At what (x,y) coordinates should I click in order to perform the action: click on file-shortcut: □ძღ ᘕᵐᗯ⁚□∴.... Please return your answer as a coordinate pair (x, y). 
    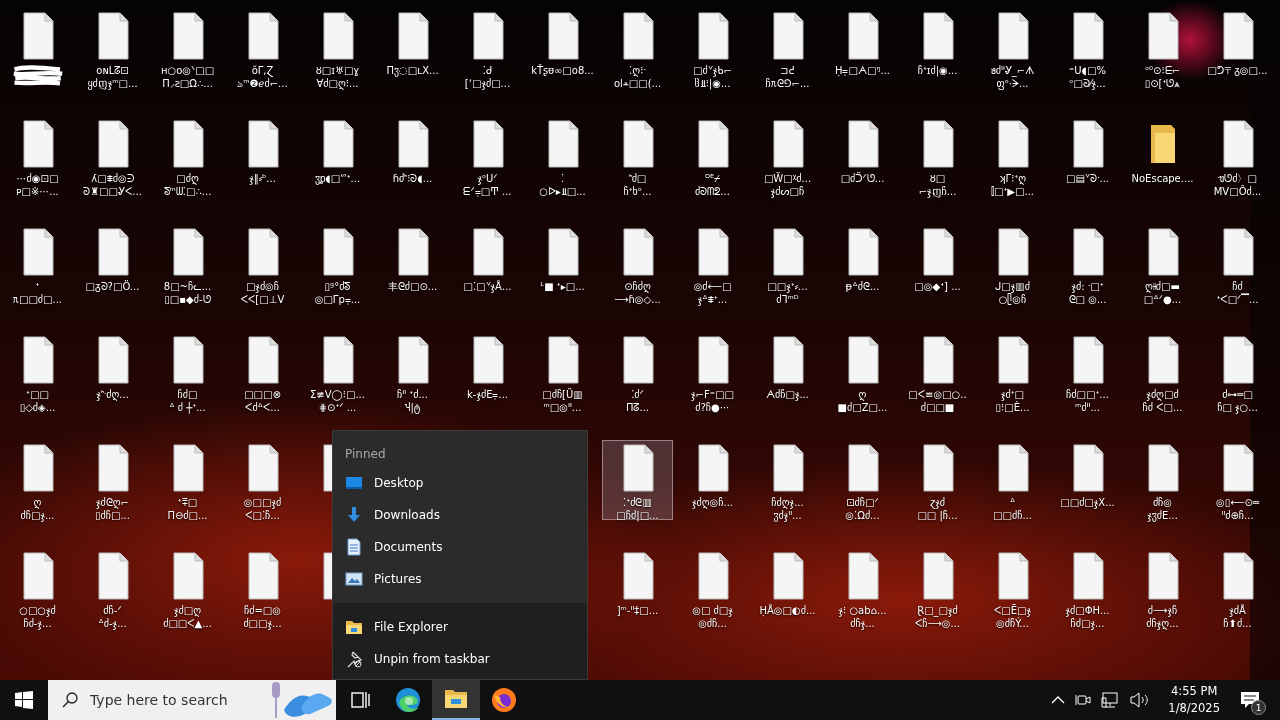
    Looking at the image, I should click on (187, 156).